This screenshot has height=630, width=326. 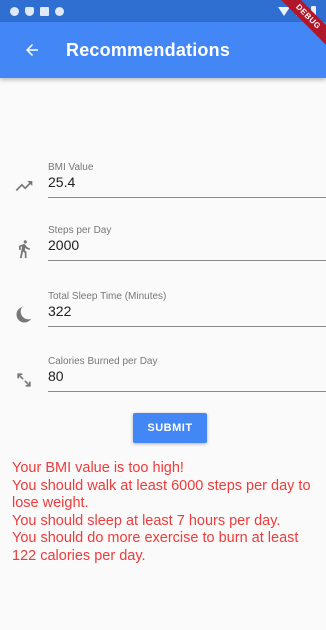 What do you see at coordinates (163, 11) in the screenshot?
I see `status-bar` at bounding box center [163, 11].